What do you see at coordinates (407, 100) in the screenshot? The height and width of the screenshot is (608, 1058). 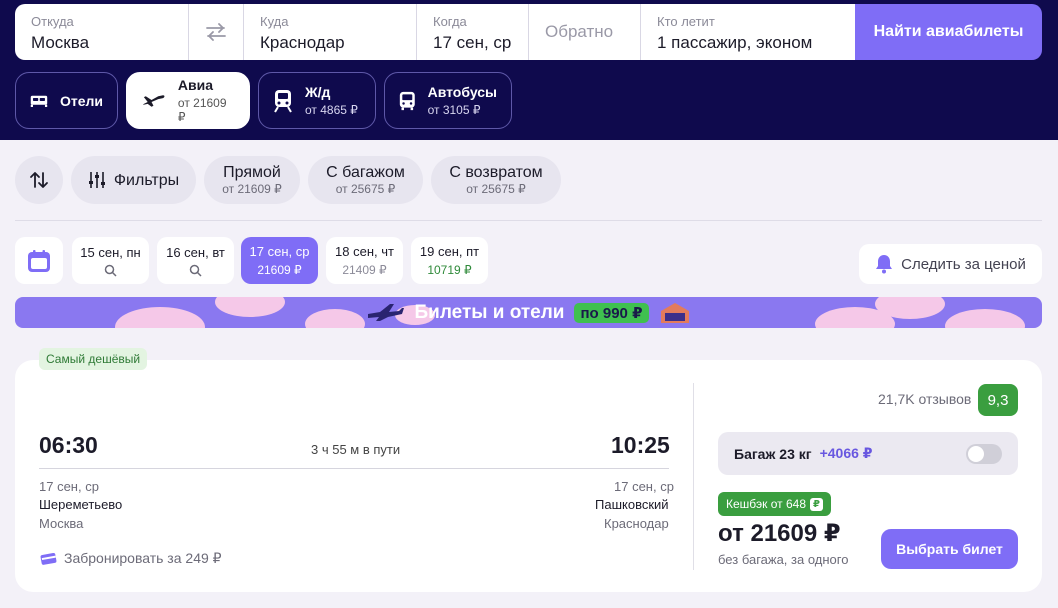 I see `bus-icon` at bounding box center [407, 100].